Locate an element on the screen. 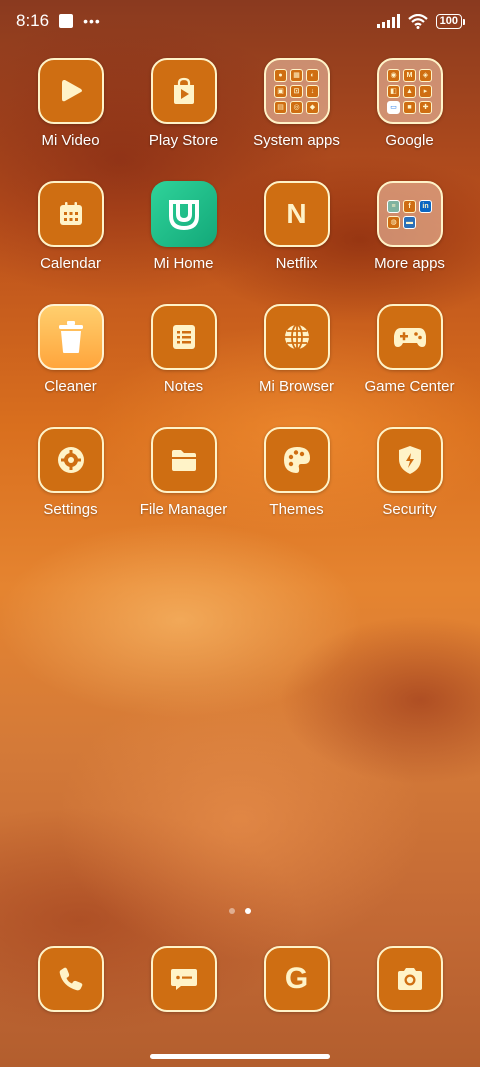  folder-system-apps: ● ▦ ◐ ▣ ⊡ ↓ ▤ ◎ ◆ System apps is located at coordinates (296, 103).